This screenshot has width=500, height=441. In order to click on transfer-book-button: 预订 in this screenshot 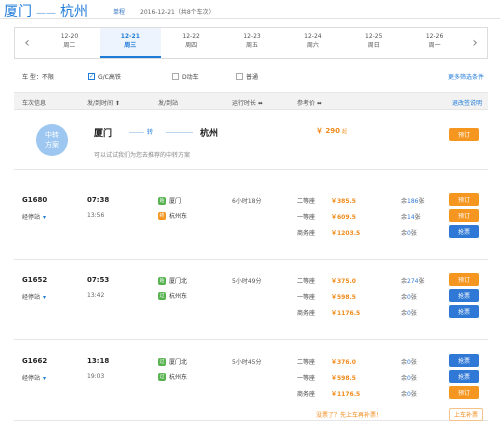, I will do `click(464, 134)`.